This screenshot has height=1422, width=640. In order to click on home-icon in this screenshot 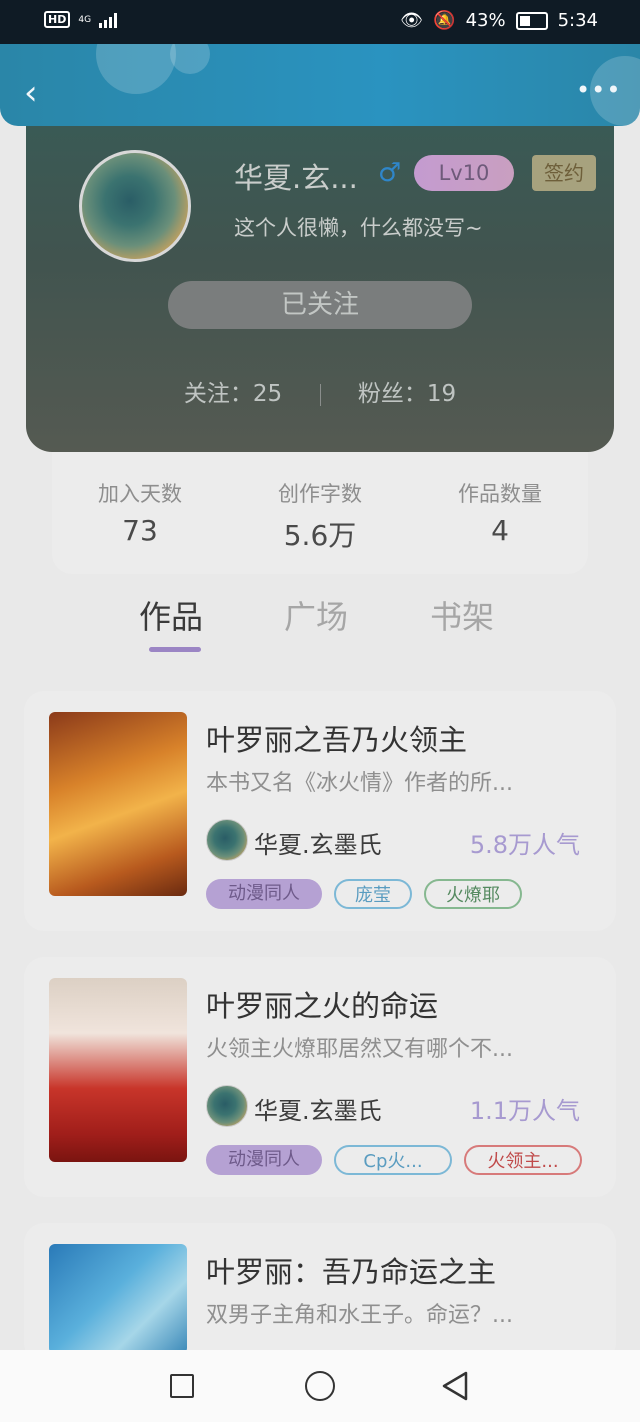, I will do `click(320, 1386)`.